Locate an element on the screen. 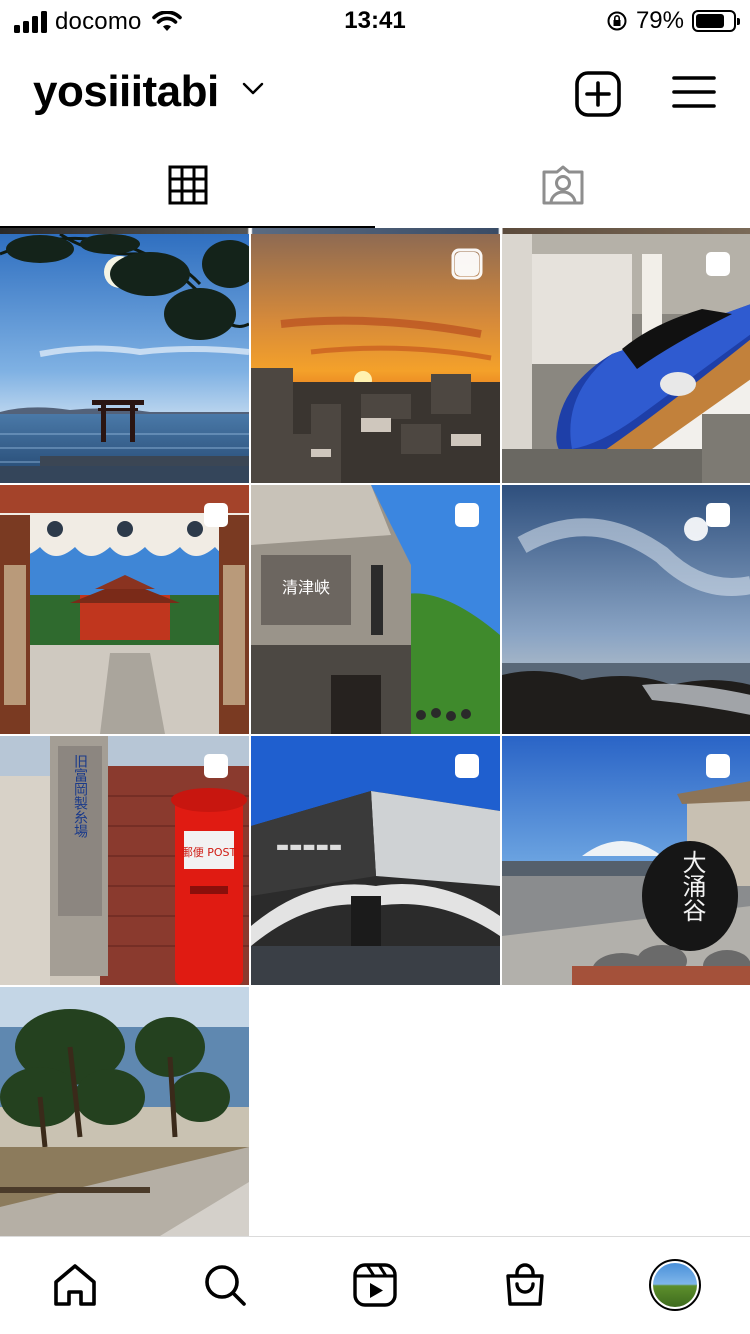 The width and height of the screenshot is (750, 1334). status-right: 79% is located at coordinates (673, 21).